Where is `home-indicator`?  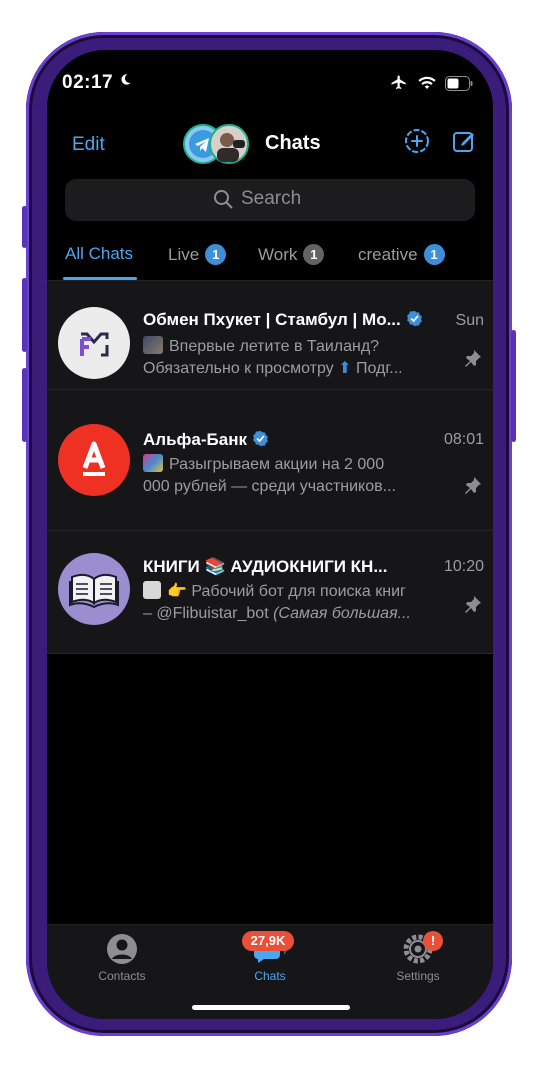 home-indicator is located at coordinates (271, 1007).